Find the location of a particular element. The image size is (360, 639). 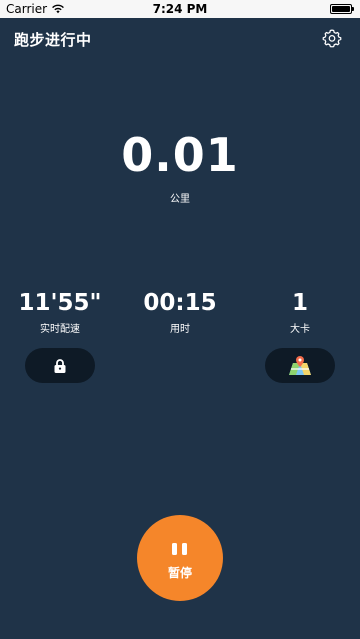

lock-button is located at coordinates (60, 365).